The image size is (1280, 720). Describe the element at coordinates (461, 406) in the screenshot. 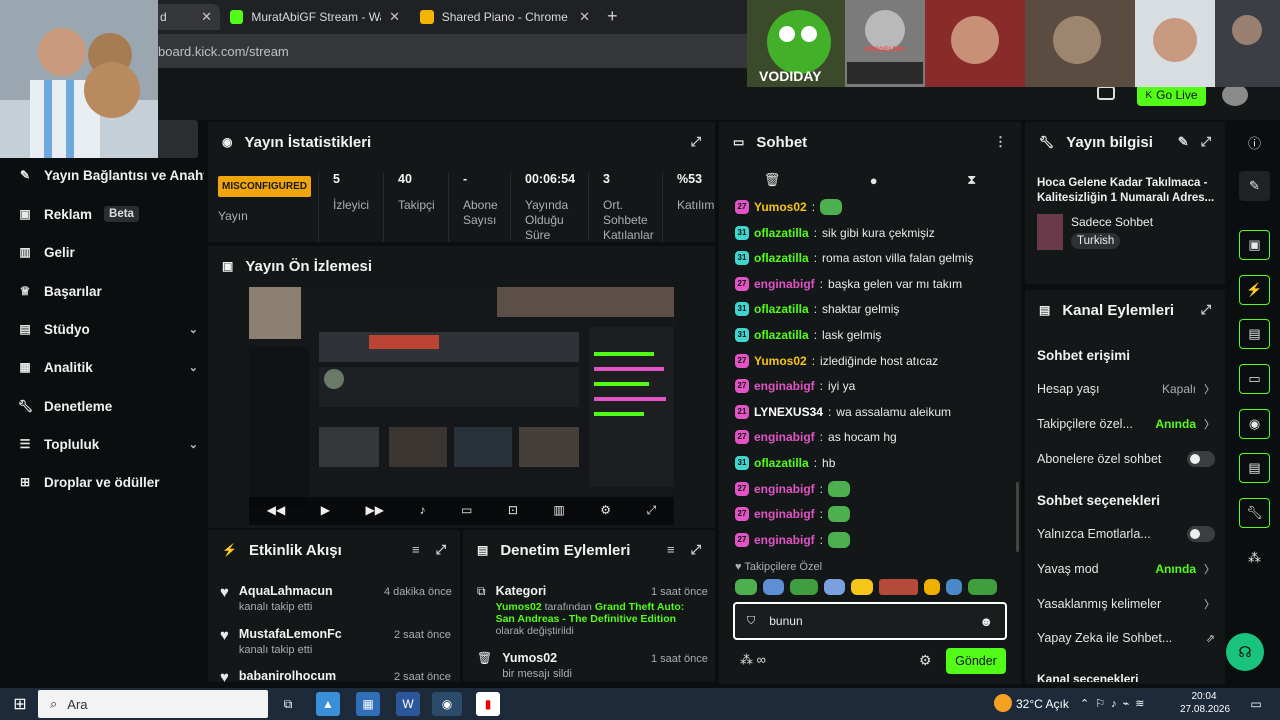

I see `stream-preview-video: ◀◀ ▶ ▶▶ ♪ ▭ ⊡ ▥ ⚙ ⤢` at that location.